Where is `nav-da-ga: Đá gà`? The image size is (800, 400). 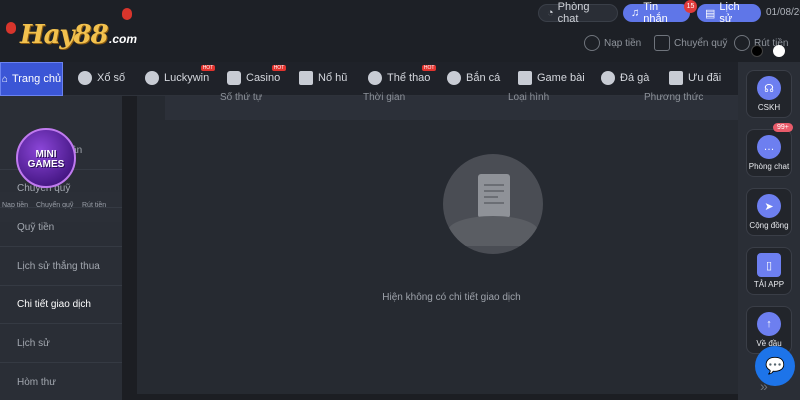
nav-da-ga: Đá gà is located at coordinates (625, 78).